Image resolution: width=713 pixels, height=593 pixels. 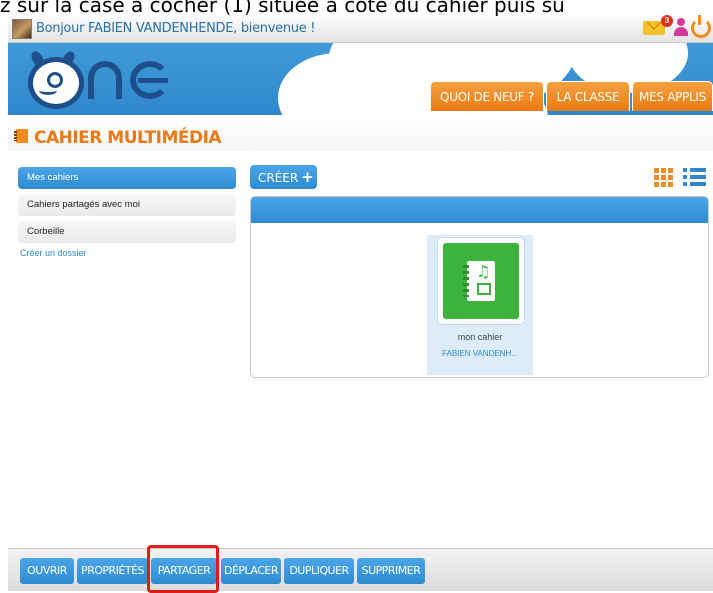 What do you see at coordinates (127, 253) in the screenshot?
I see `create-folder-link: Créer un dossier` at bounding box center [127, 253].